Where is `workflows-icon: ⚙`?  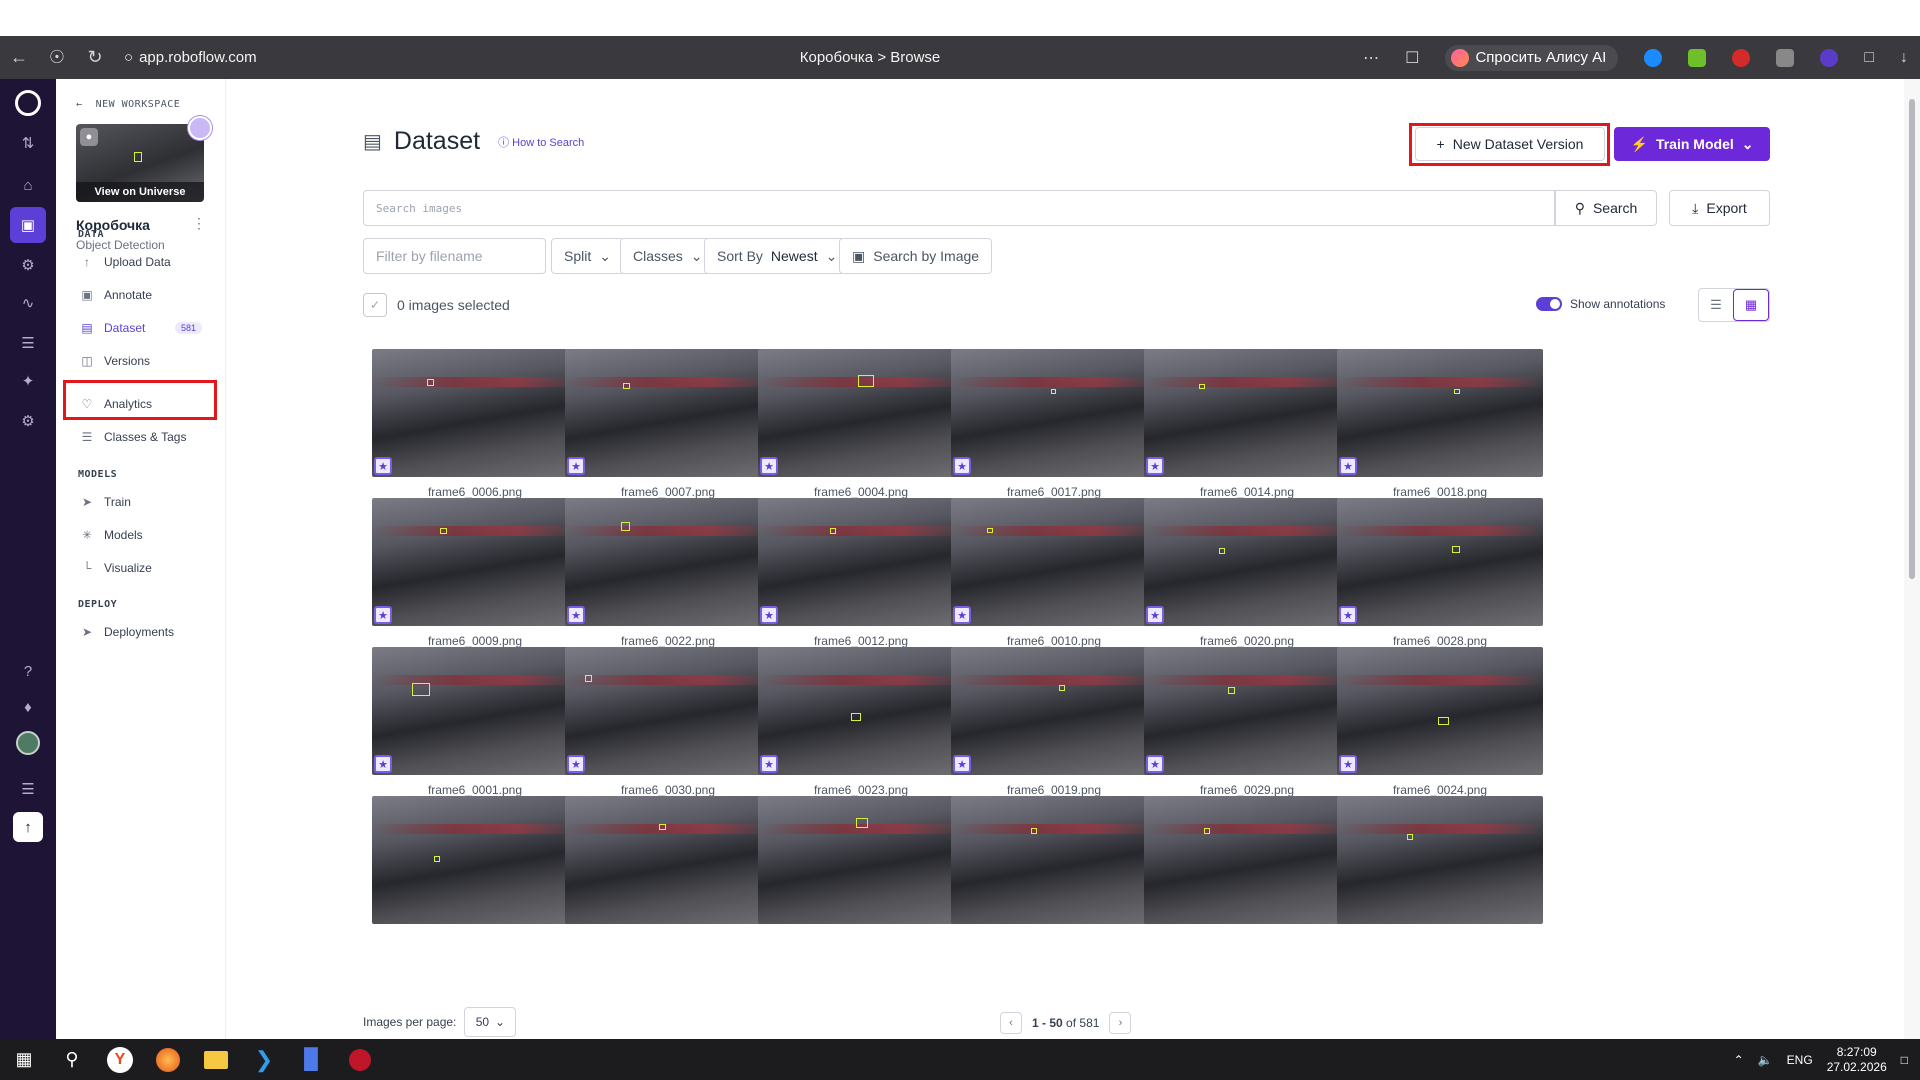 workflows-icon: ⚙ is located at coordinates (28, 265).